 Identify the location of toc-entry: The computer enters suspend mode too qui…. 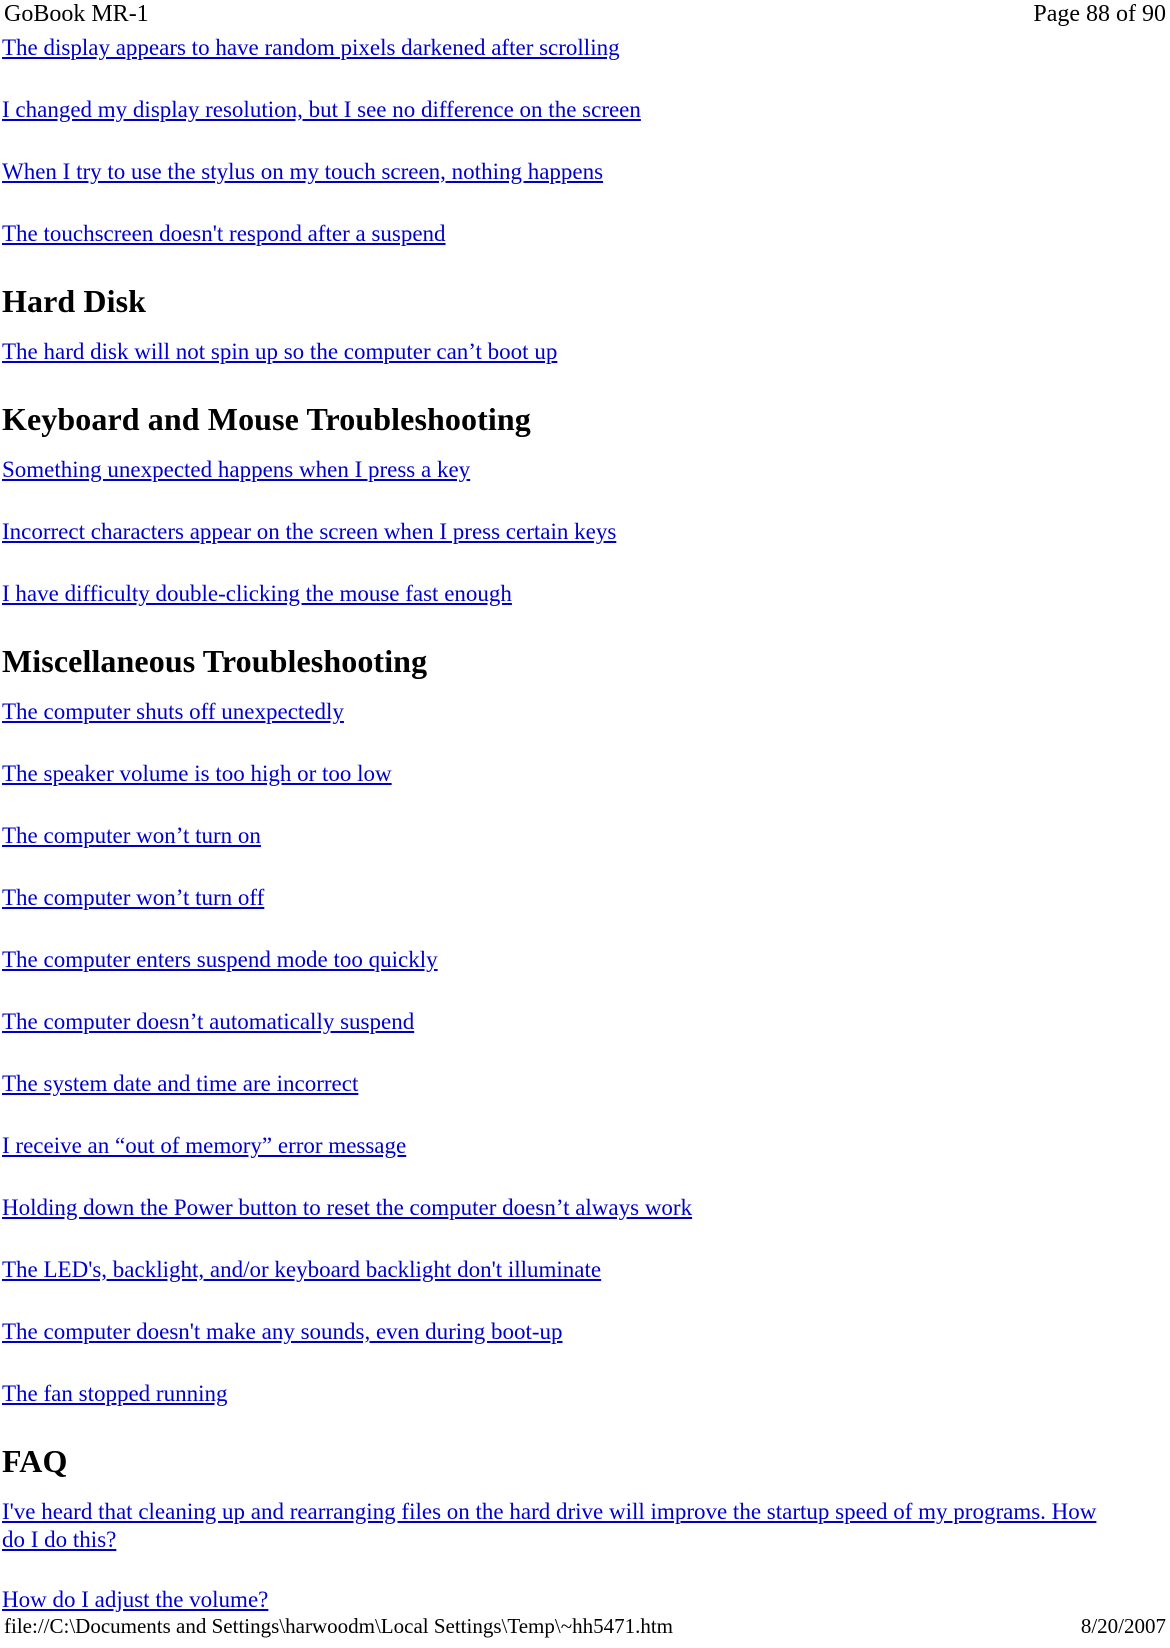
(561, 960).